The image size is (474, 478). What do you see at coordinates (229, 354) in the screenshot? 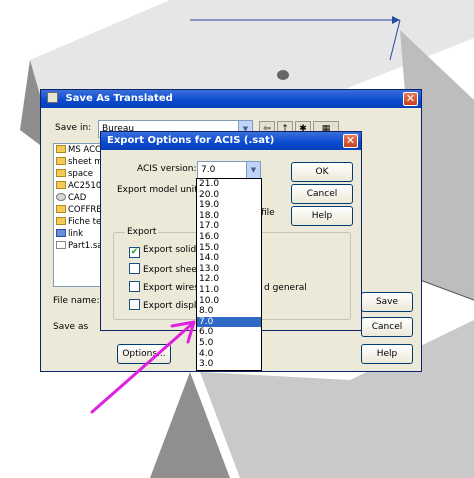
I see `version-option: 4.0` at bounding box center [229, 354].